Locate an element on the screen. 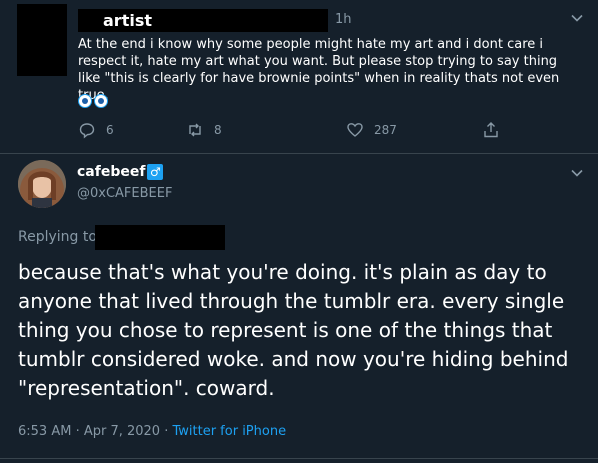 The width and height of the screenshot is (598, 463). like-count: 287 is located at coordinates (385, 130).